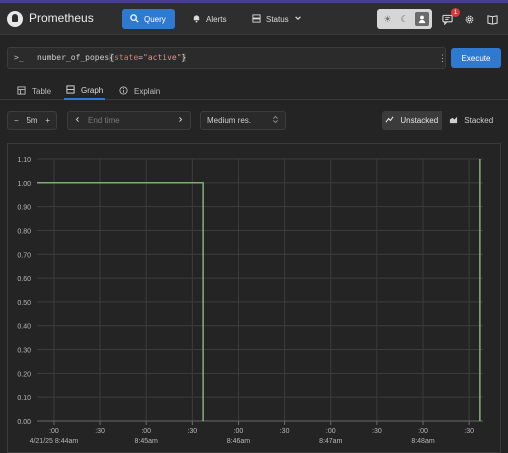 This screenshot has height=453, width=508. I want to click on range-input: − 5m +, so click(32, 120).